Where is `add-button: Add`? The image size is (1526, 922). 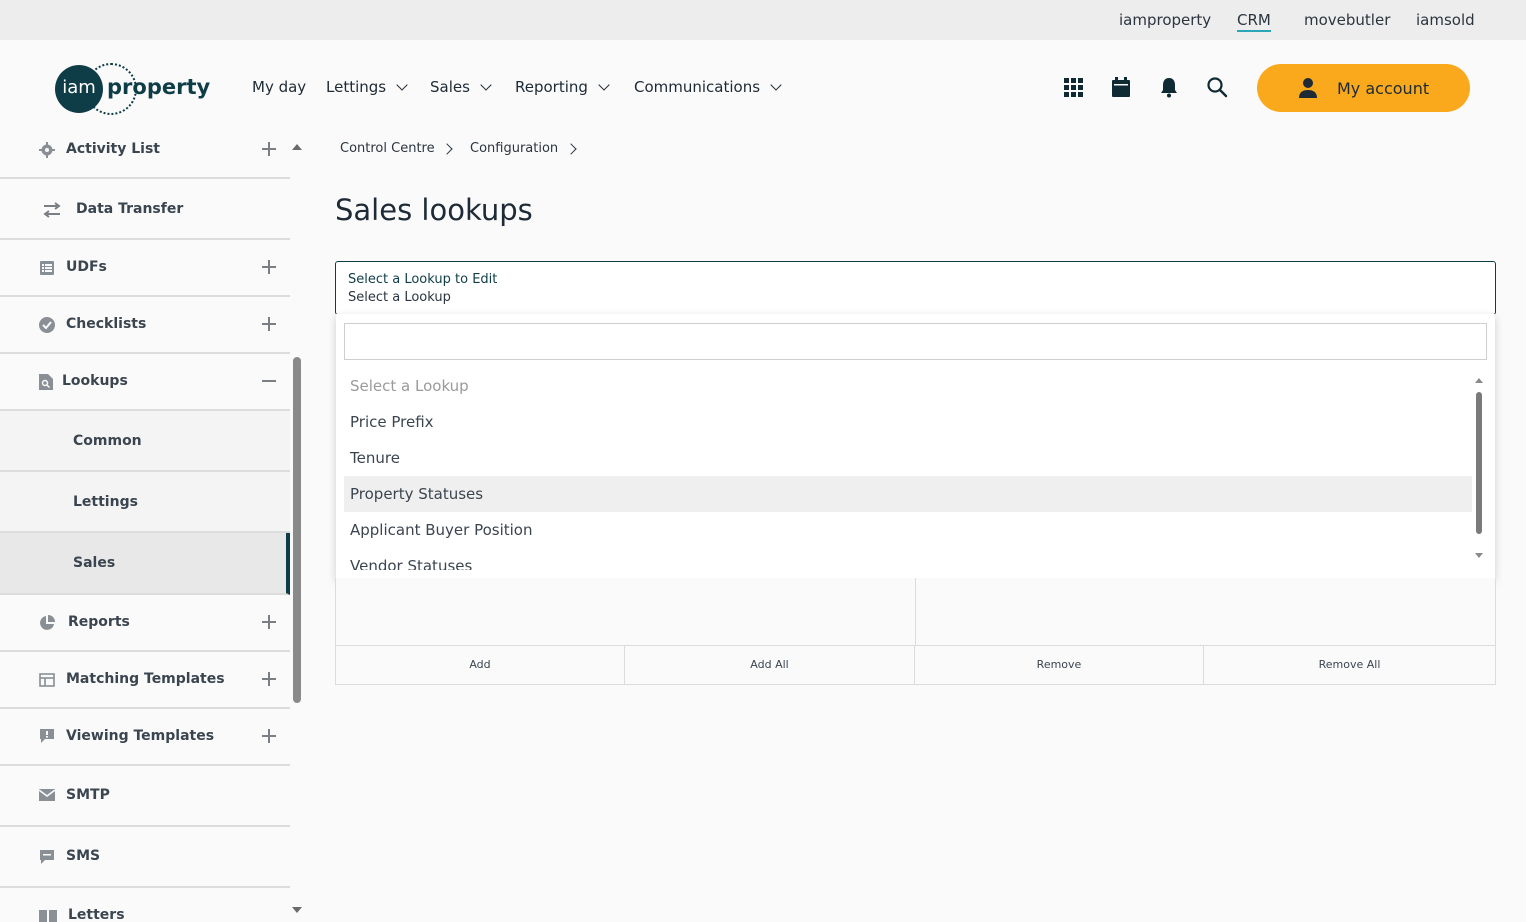 add-button: Add is located at coordinates (480, 665).